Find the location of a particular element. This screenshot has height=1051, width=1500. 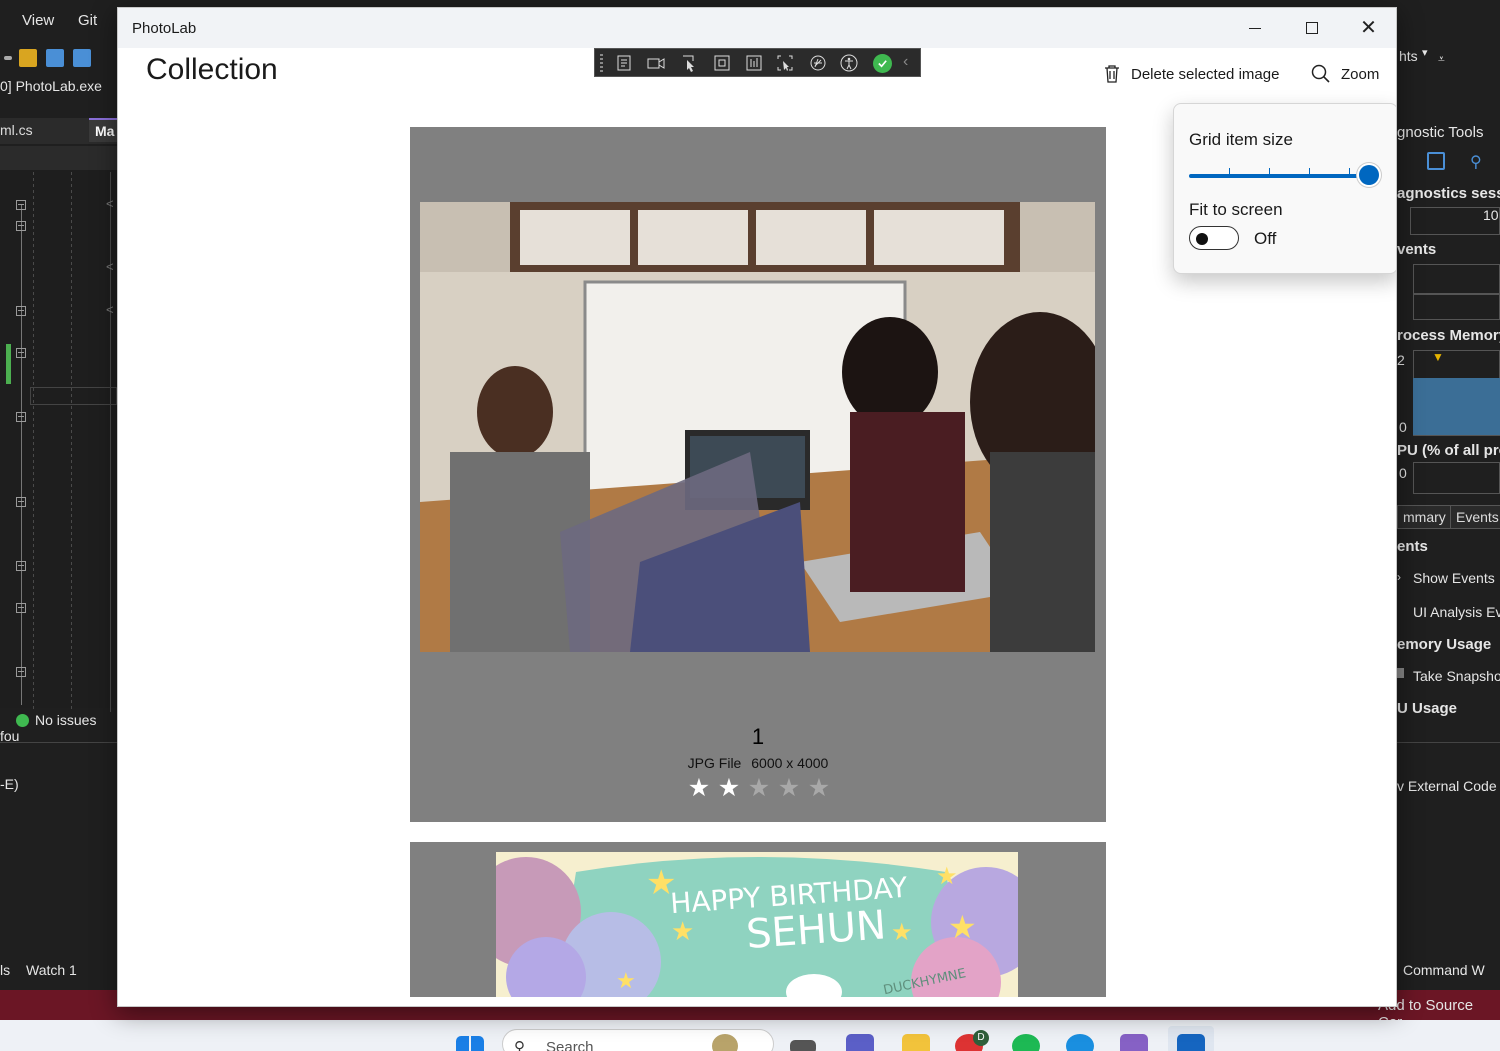

image-meta: JPG File 6000 x 4000 is located at coordinates (758, 763).